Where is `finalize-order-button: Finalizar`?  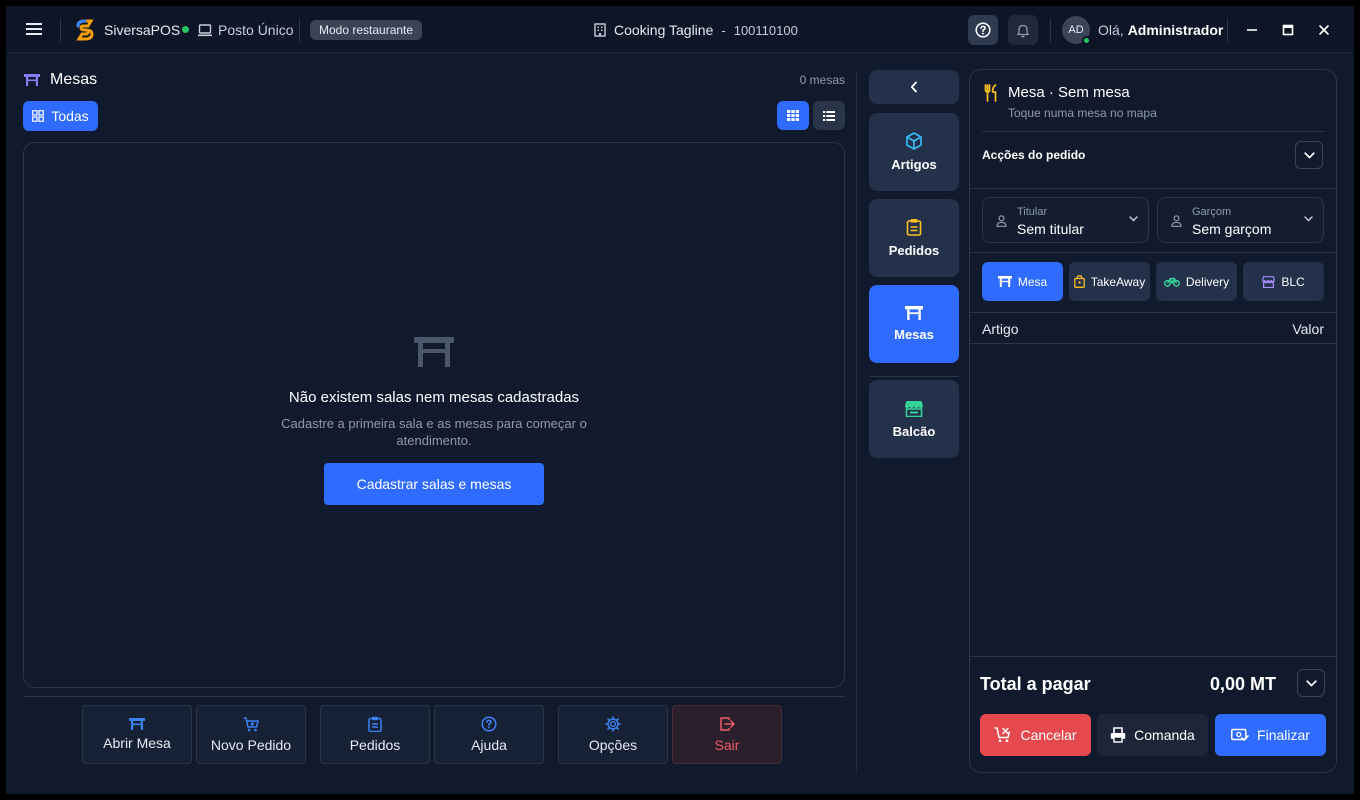
finalize-order-button: Finalizar is located at coordinates (1270, 735).